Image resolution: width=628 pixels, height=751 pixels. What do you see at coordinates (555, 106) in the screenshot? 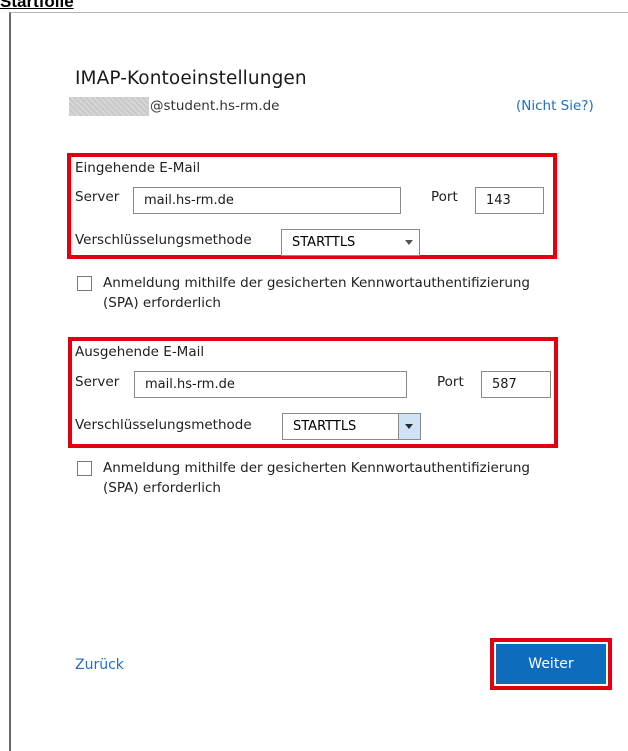
I see `not-you-link: (Nicht Sie?)` at bounding box center [555, 106].